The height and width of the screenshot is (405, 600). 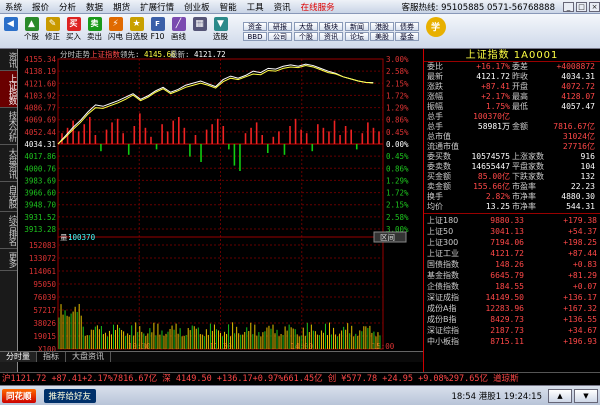 What do you see at coordinates (357, 26) in the screenshot?
I see `news-button: 新闻` at bounding box center [357, 26].